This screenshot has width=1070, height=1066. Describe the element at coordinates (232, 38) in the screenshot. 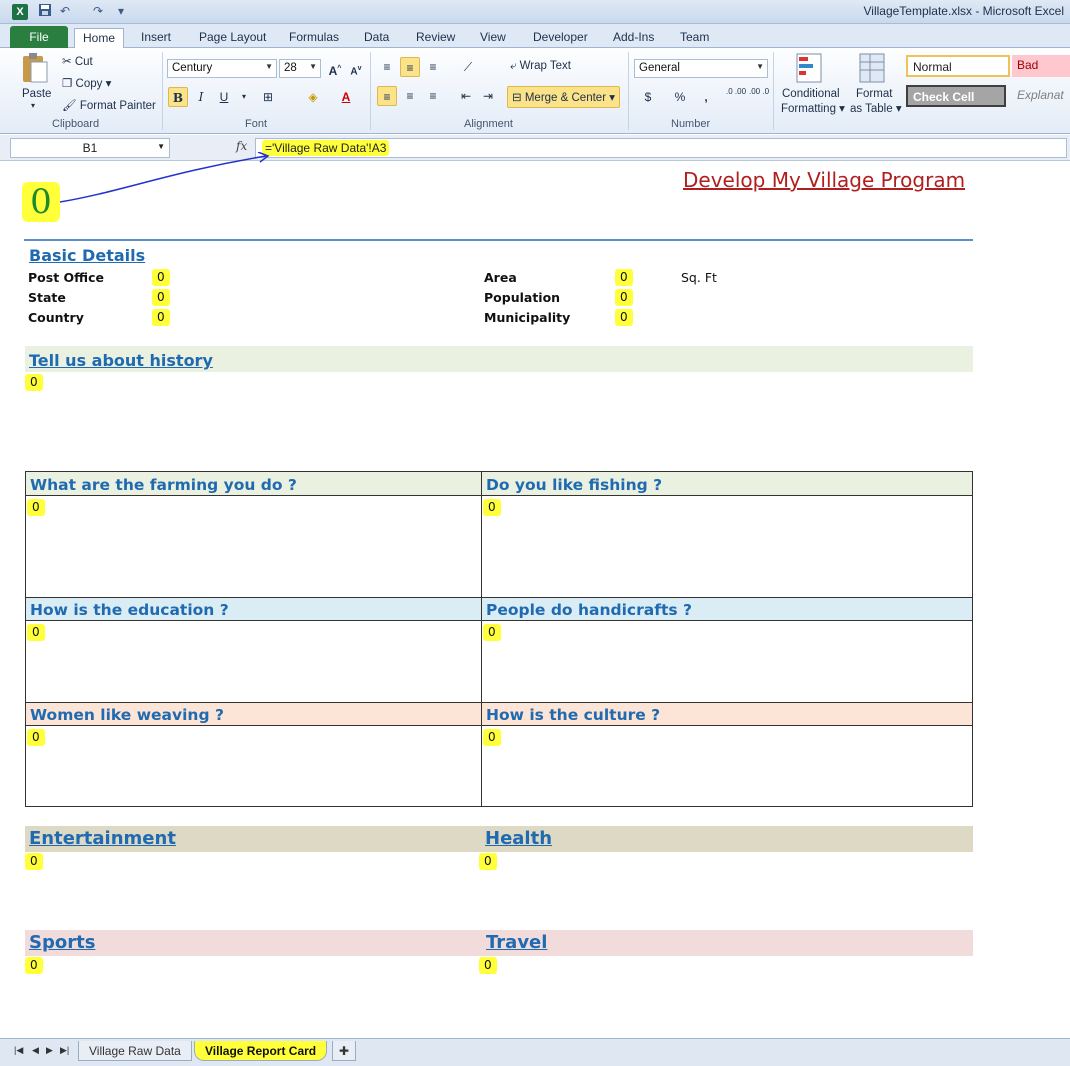

I see `tab-page-layout: Page Layout` at that location.